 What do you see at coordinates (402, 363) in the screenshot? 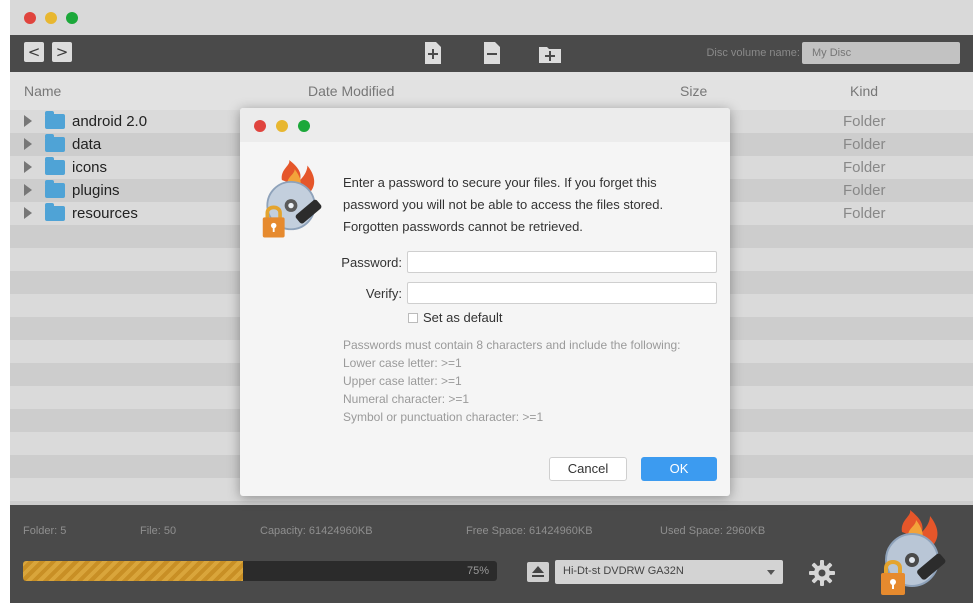
I see `rule-lower: Lower case letter: >=1` at bounding box center [402, 363].